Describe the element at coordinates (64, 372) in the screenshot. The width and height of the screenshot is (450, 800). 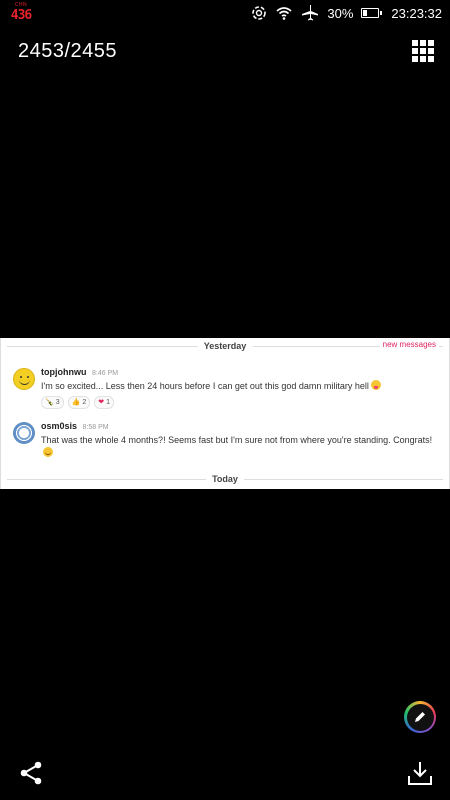
I see `message-author: topjohnwu` at that location.